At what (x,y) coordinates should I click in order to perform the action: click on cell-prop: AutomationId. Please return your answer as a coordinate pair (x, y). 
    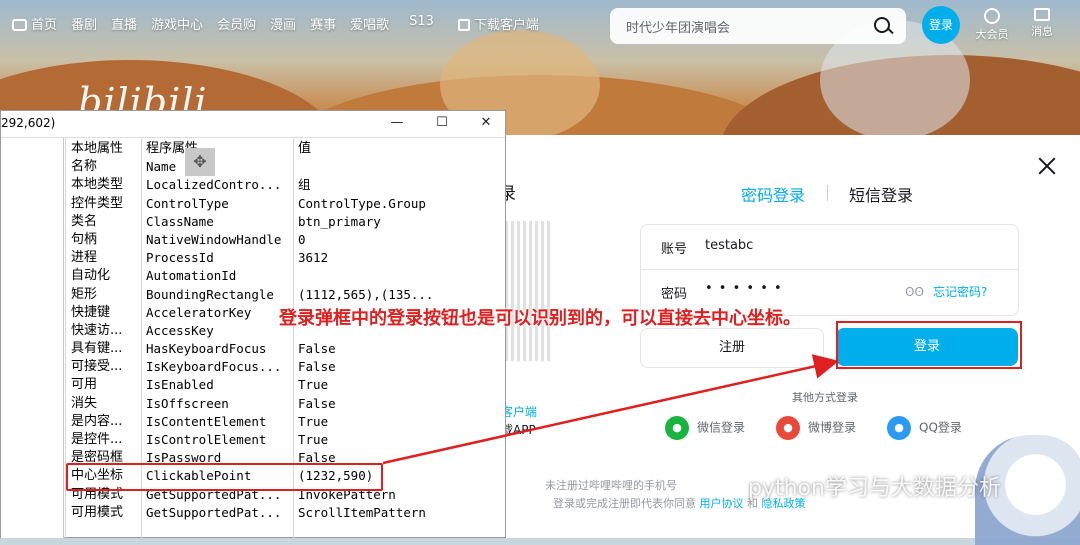
    Looking at the image, I should click on (191, 276).